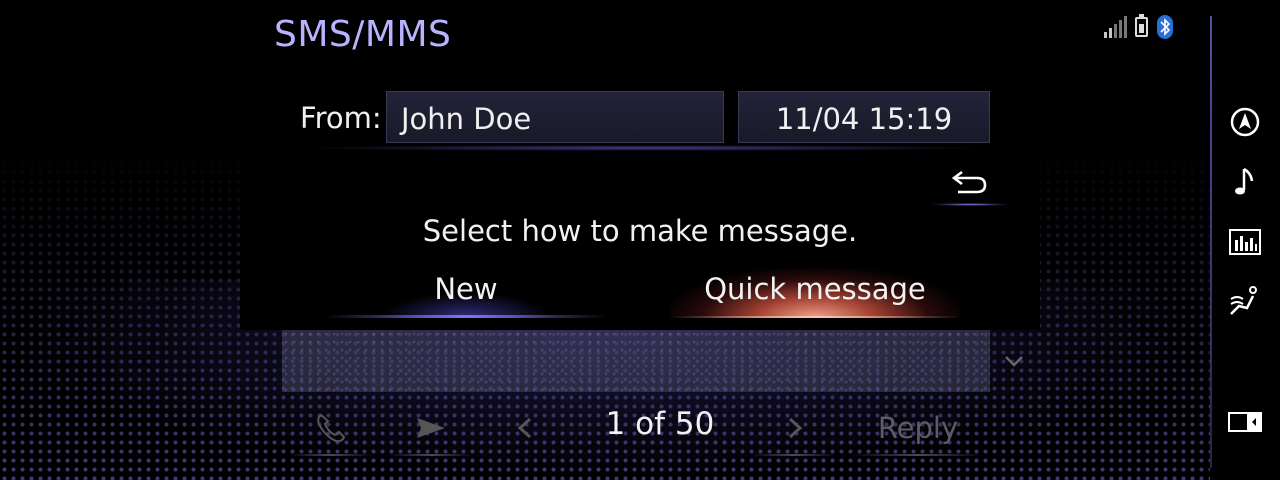 The height and width of the screenshot is (480, 1280). I want to click on new-message-option: New, so click(466, 293).